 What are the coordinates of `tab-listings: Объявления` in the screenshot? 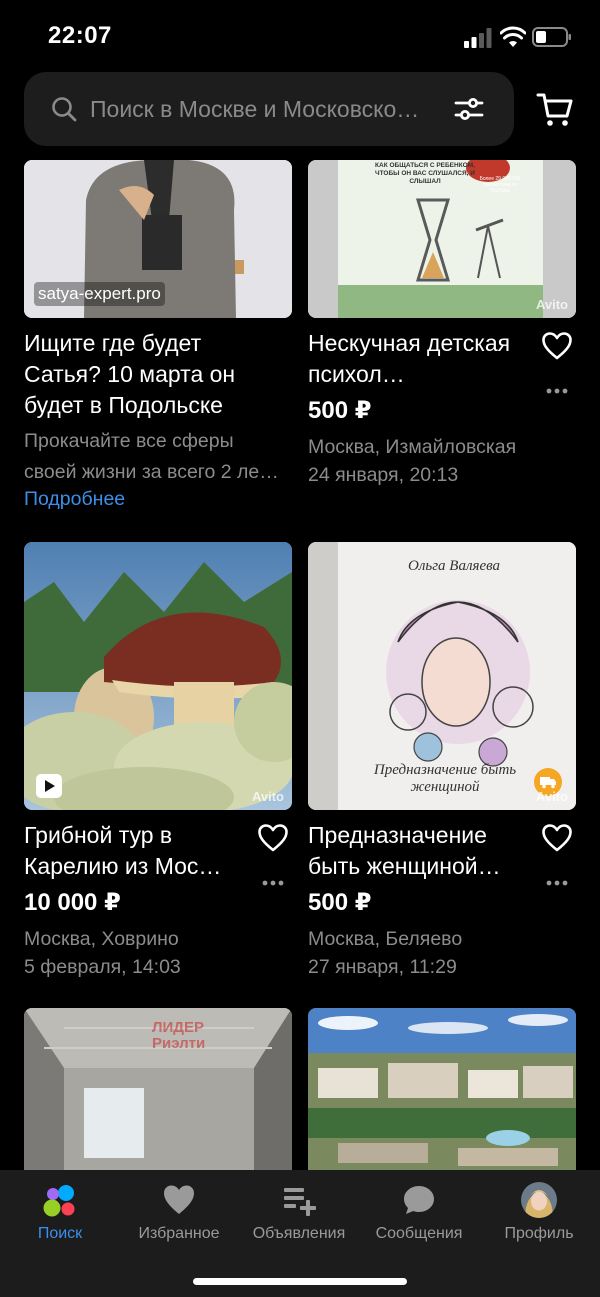 It's located at (299, 1215).